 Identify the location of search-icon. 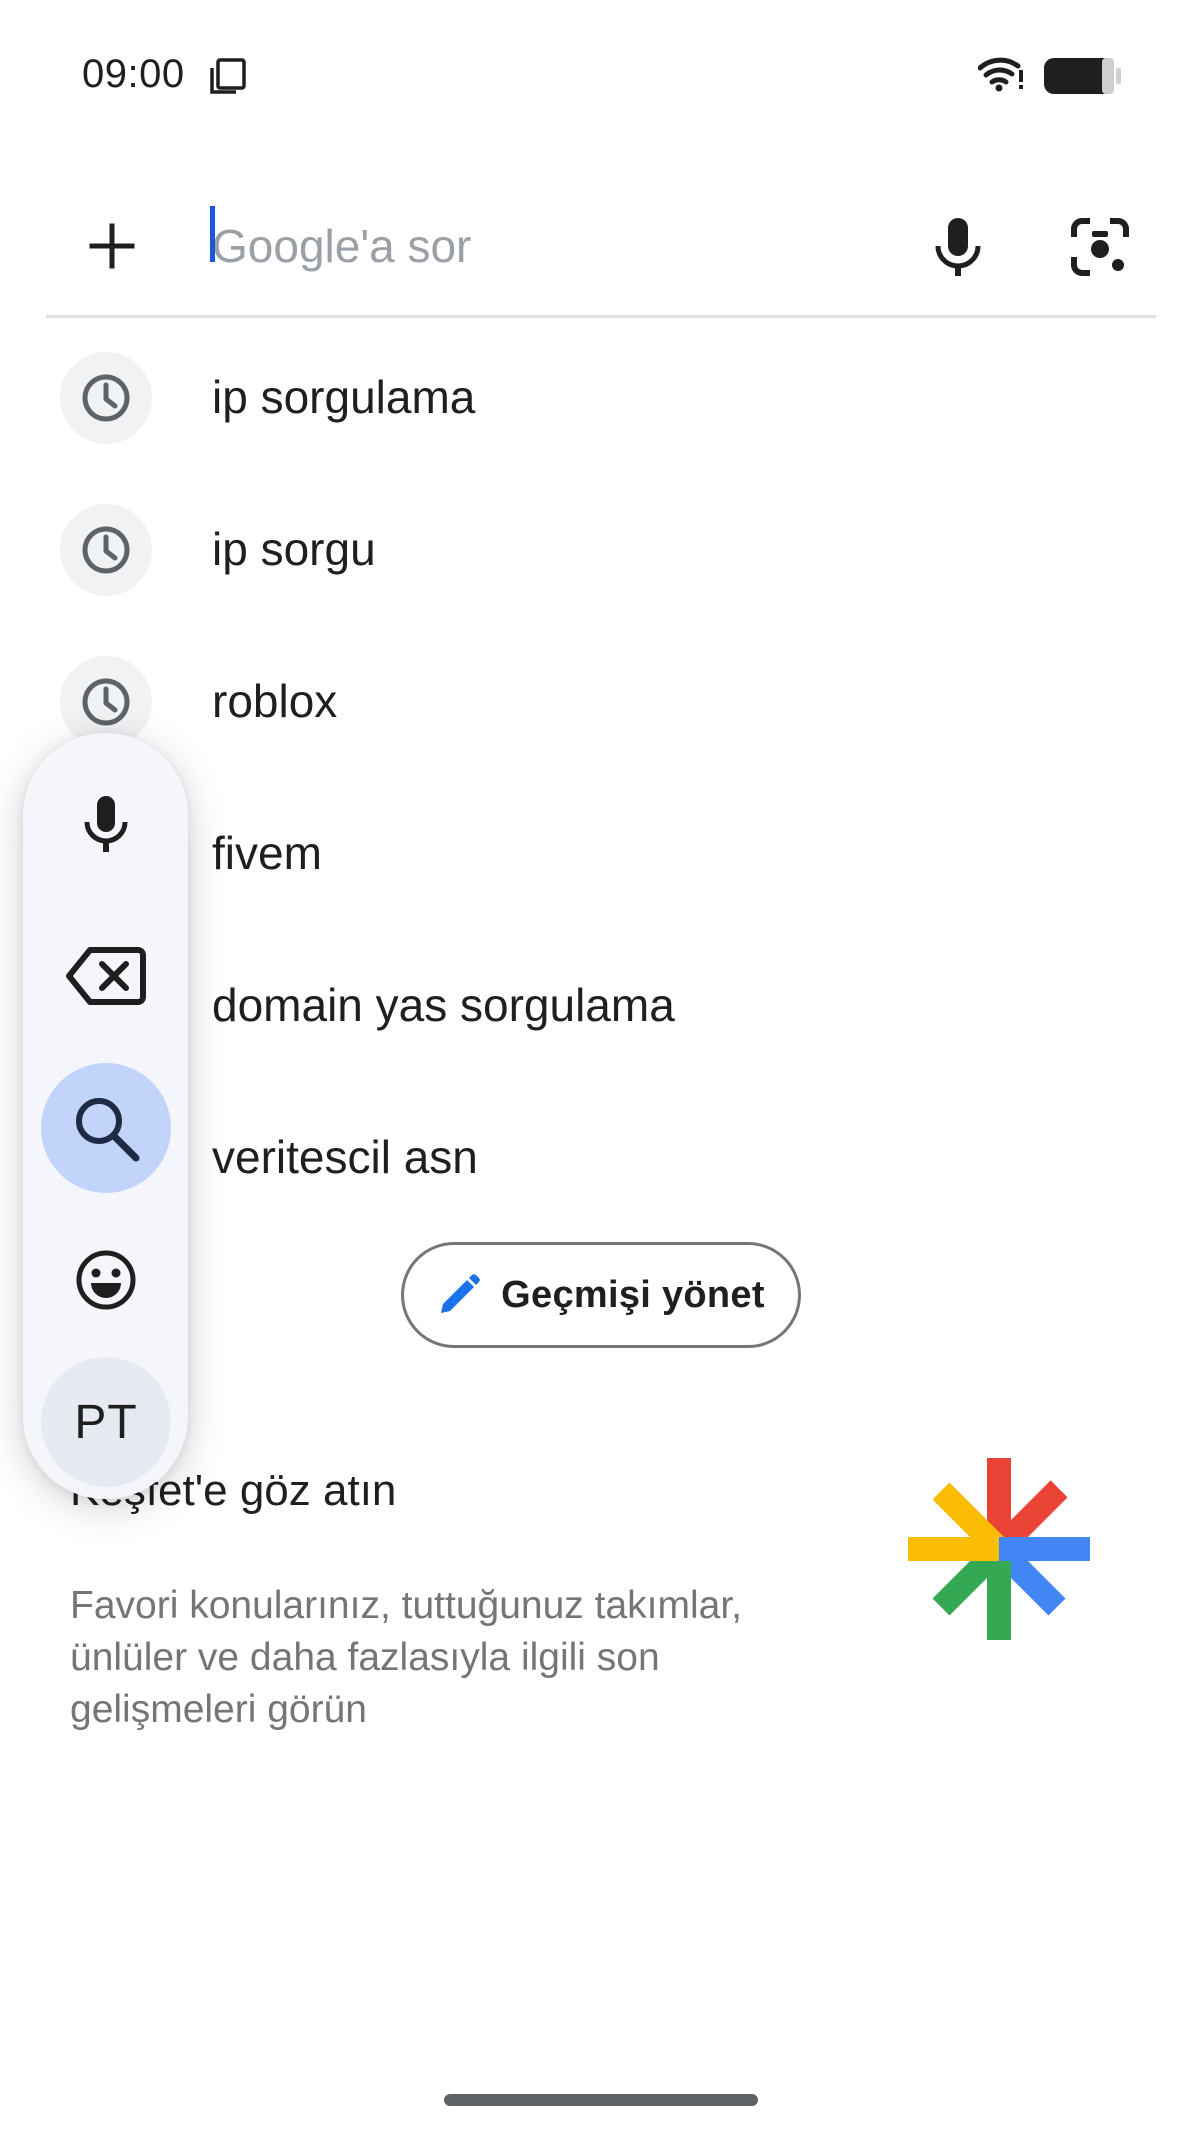
(108, 1130).